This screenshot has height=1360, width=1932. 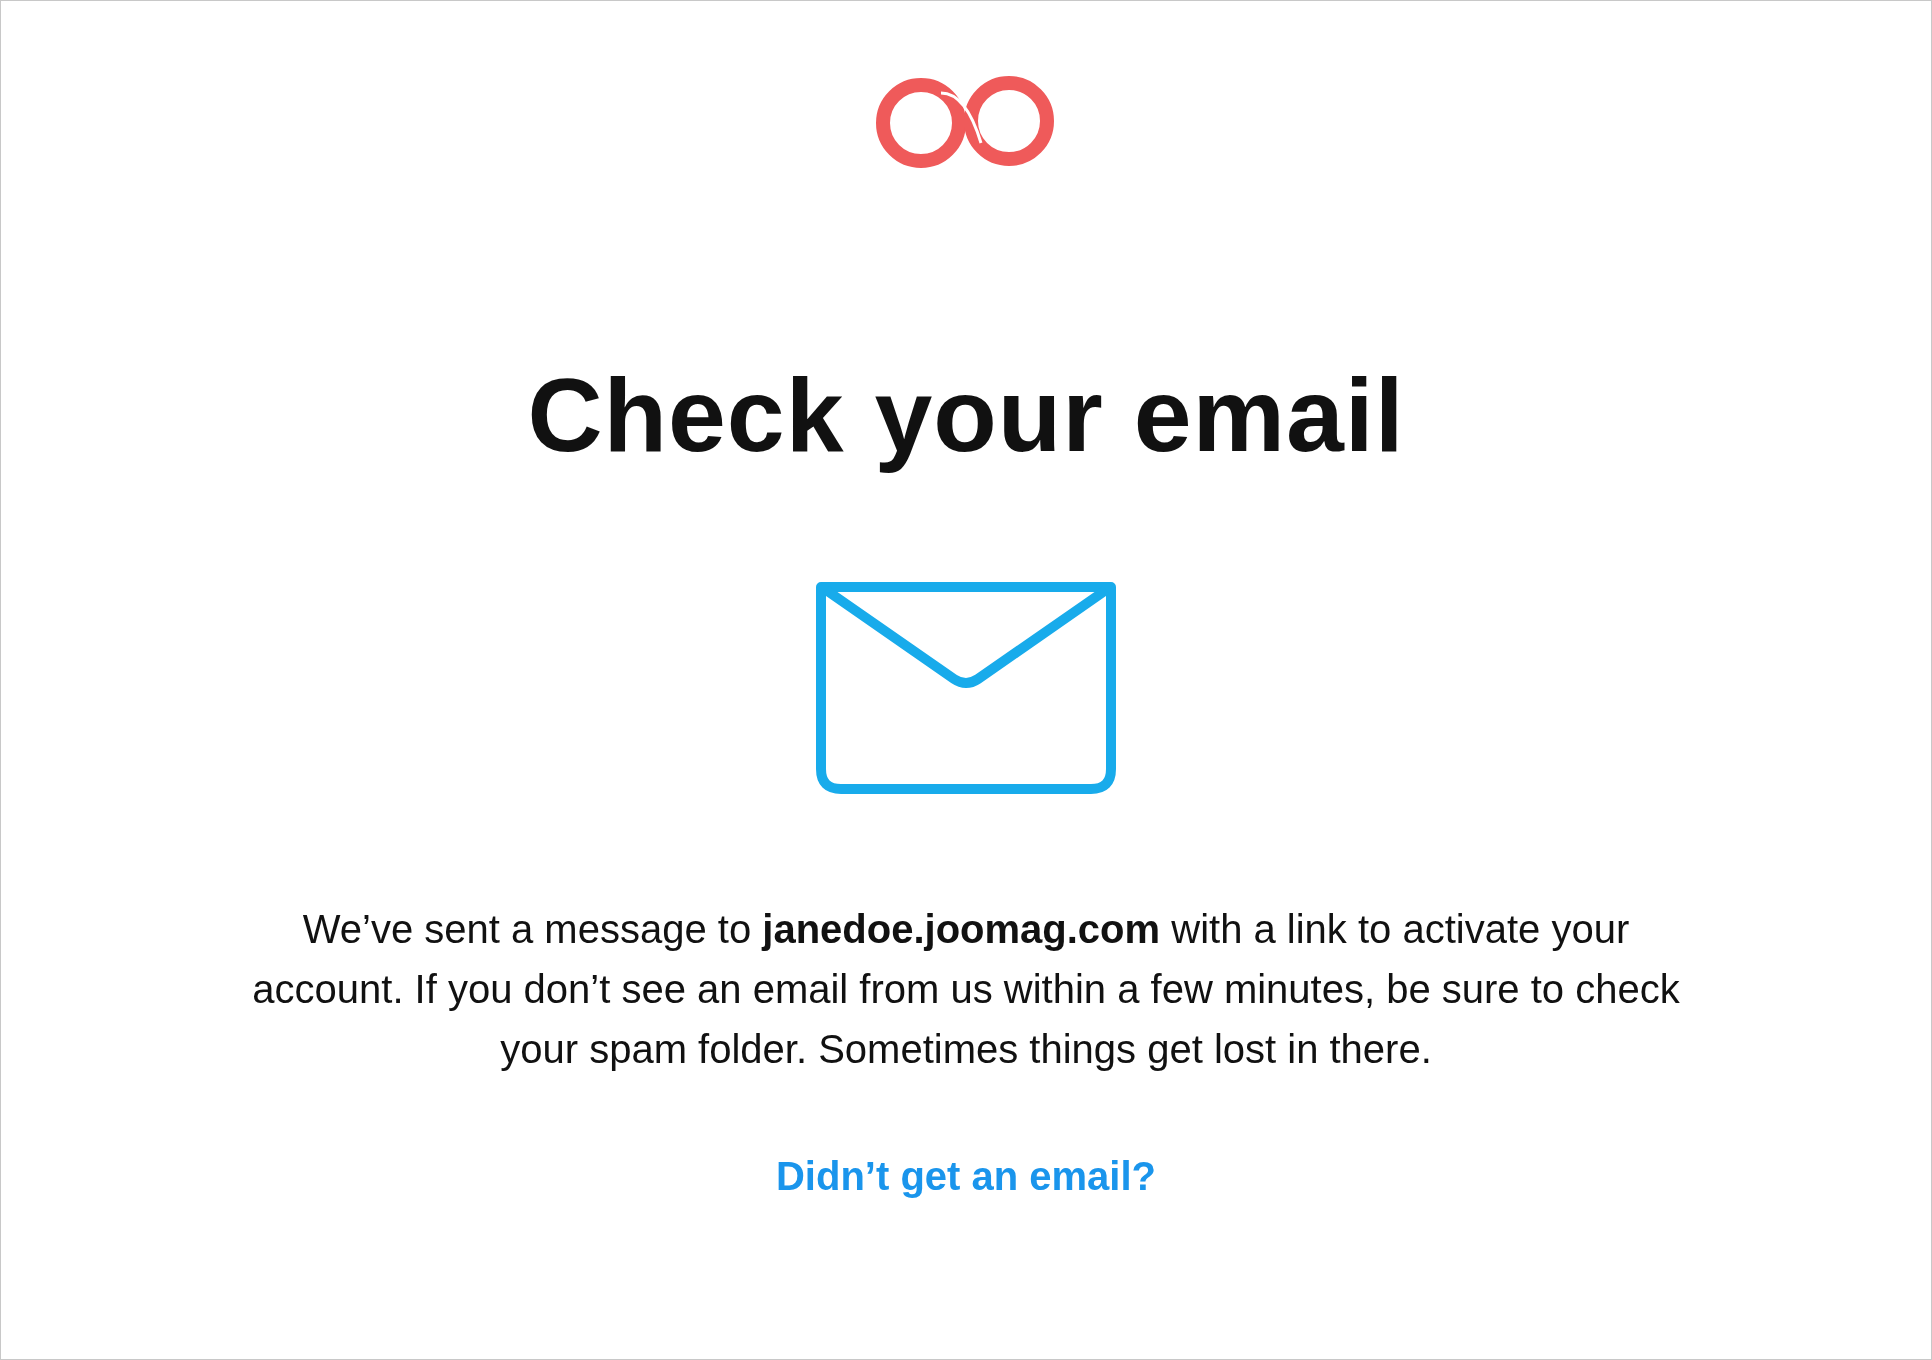 What do you see at coordinates (966, 990) in the screenshot?
I see `message-paragraph: We’ve sent a message to janedoe.joomag.com with a link to activate your account. If you don’t see an email from us within a few minutes, be sure to check your spam folder. Sometimes things get lost in there.` at bounding box center [966, 990].